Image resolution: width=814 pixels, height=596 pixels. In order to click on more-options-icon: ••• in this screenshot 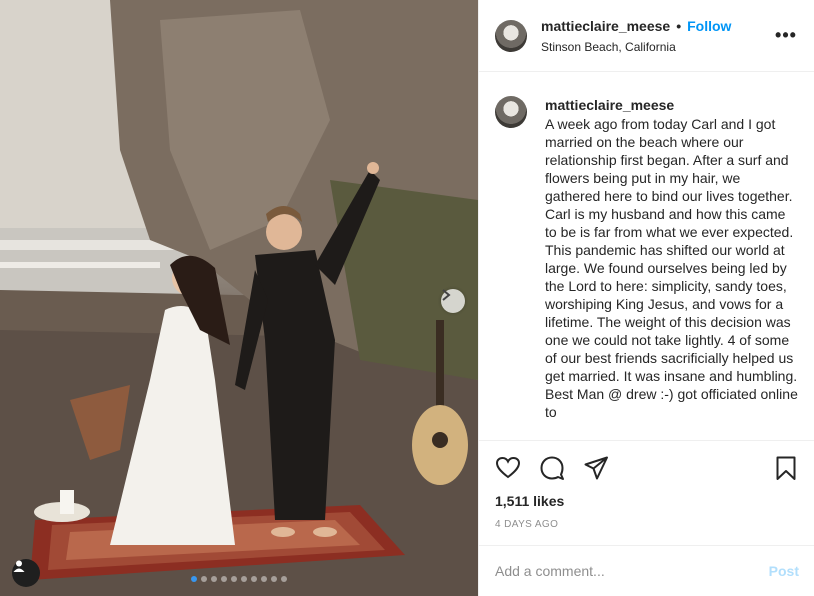, I will do `click(786, 35)`.